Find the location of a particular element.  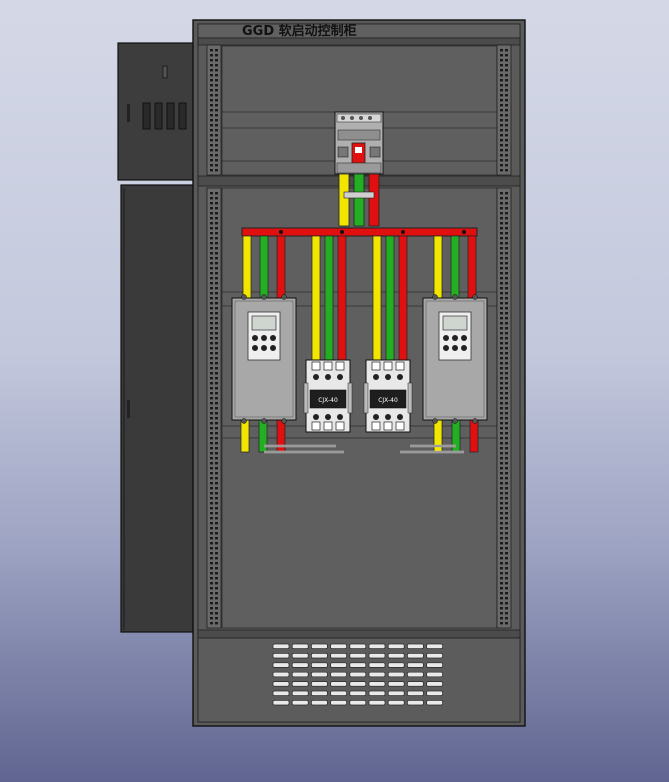

circuit-breaker is located at coordinates (359, 143).